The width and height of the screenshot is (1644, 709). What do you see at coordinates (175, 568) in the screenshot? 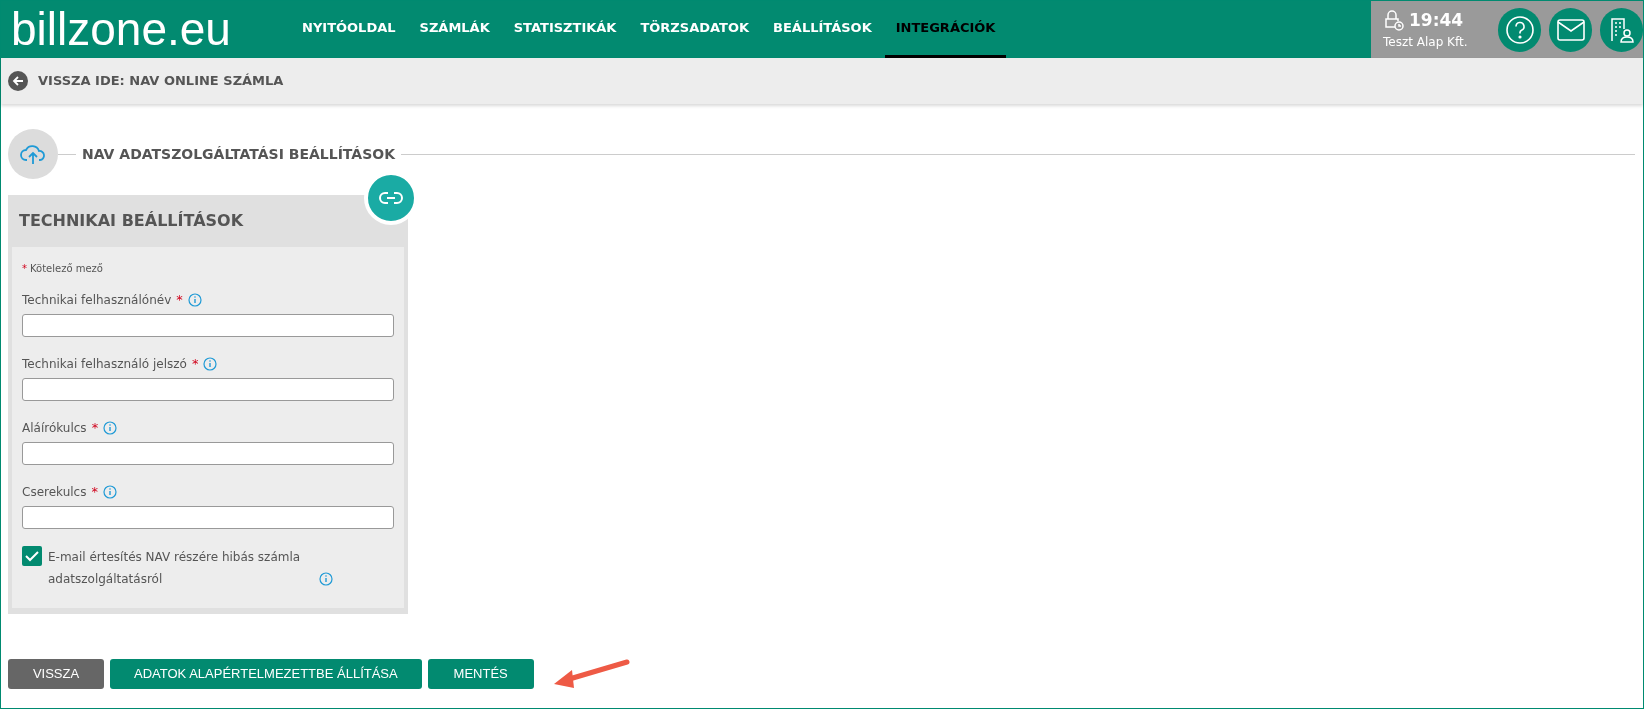
I see `checkbox-label: E-mail értesítés NAV részére hibás számla adatszolgáltatásról` at bounding box center [175, 568].